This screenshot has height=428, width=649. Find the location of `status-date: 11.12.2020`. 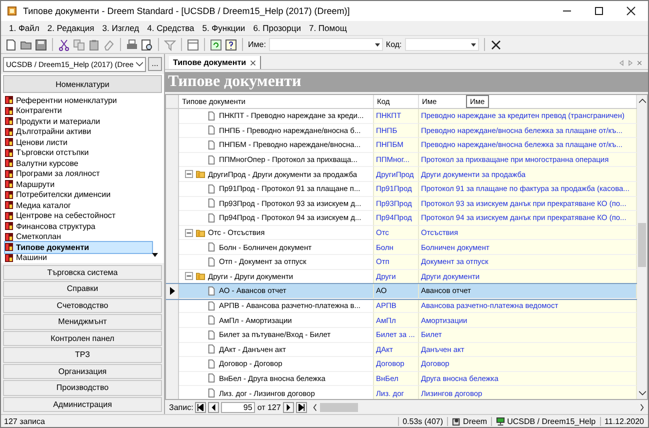

status-date: 11.12.2020 is located at coordinates (624, 421).